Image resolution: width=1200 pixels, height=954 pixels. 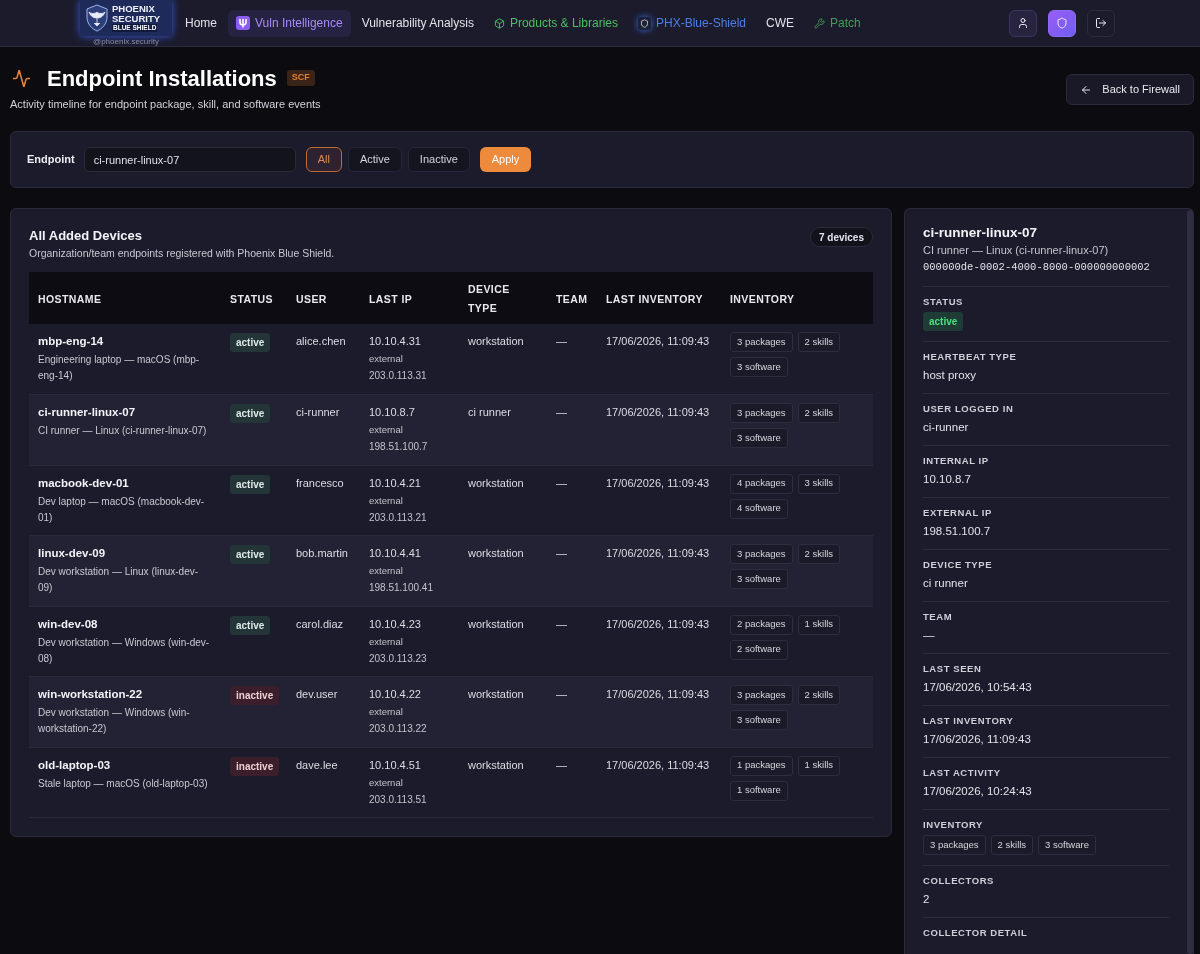 What do you see at coordinates (322, 553) in the screenshot?
I see `user-text: bob.martin` at bounding box center [322, 553].